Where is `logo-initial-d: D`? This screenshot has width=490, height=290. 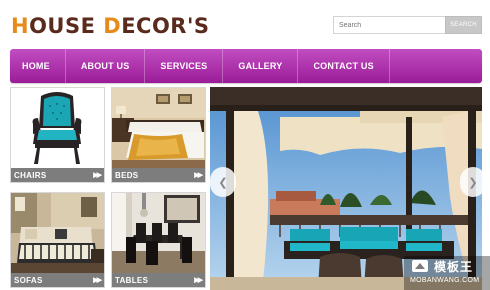
logo-initial-d: D is located at coordinates (112, 26).